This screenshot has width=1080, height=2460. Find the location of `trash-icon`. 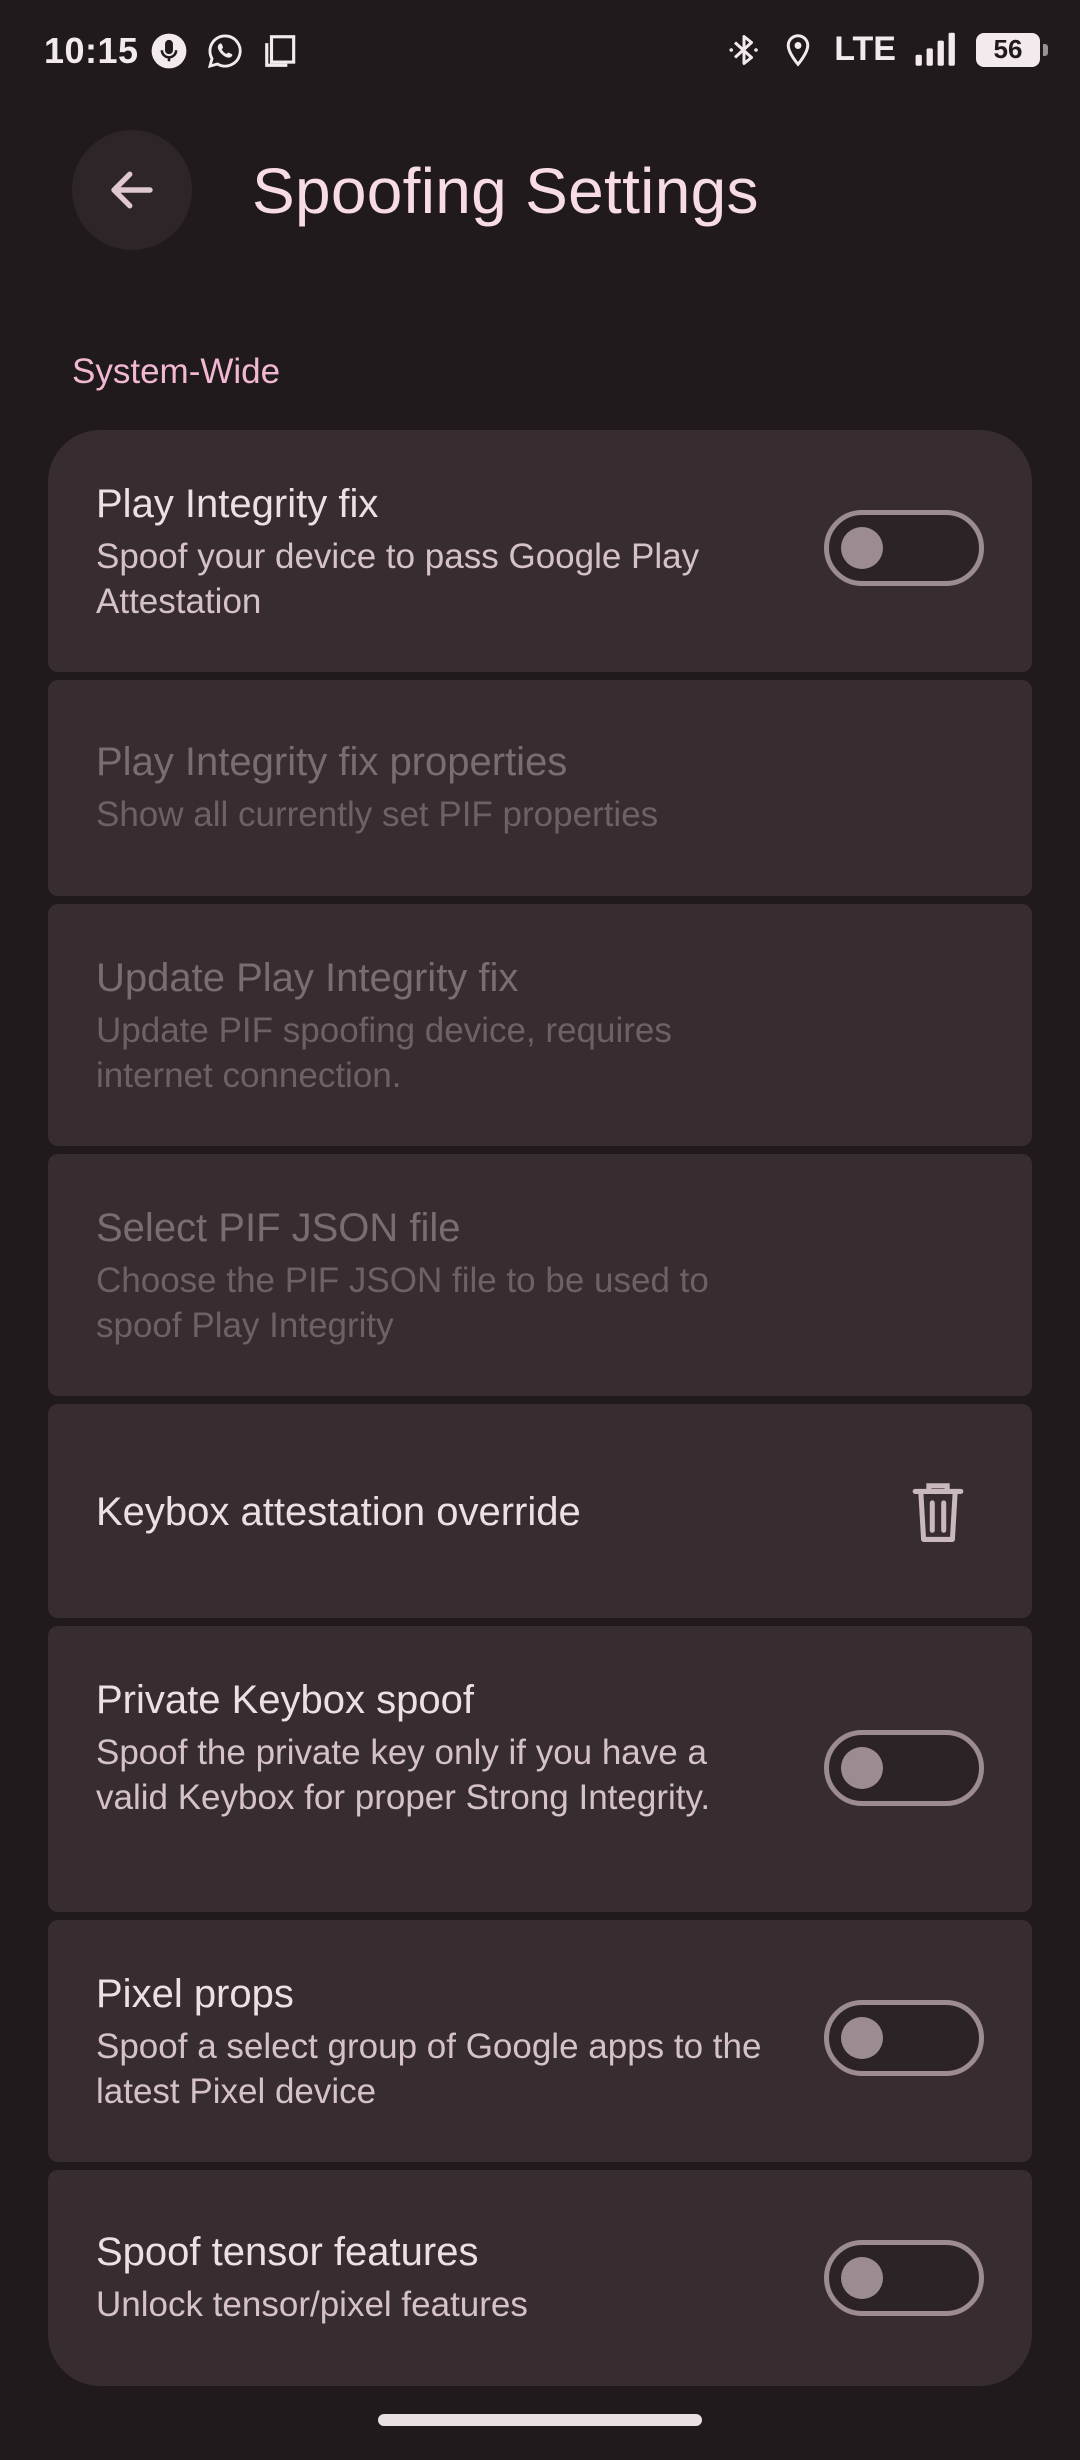

trash-icon is located at coordinates (938, 1512).